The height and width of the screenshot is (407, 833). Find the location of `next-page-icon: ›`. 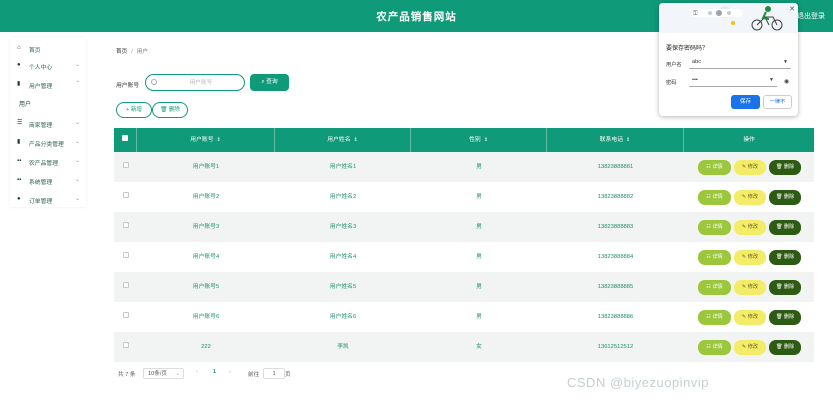

next-page-icon: › is located at coordinates (230, 372).